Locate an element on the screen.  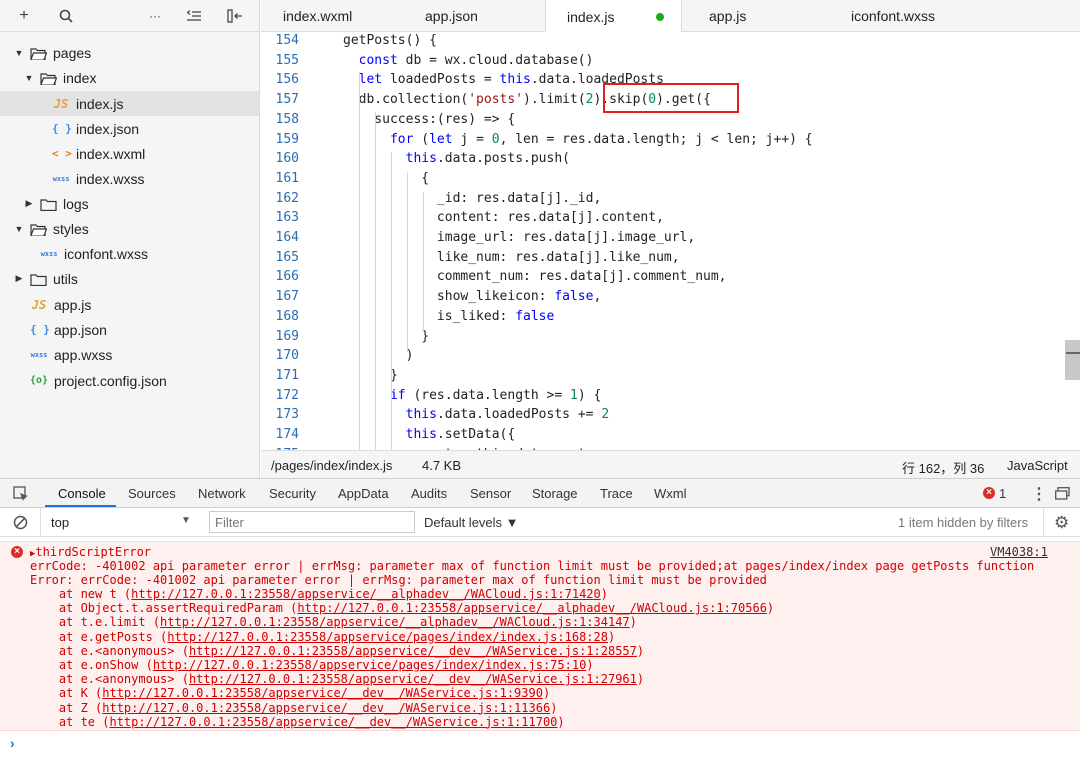
tree-file-index-wxml: < > index.wxml is located at coordinates (129, 153).